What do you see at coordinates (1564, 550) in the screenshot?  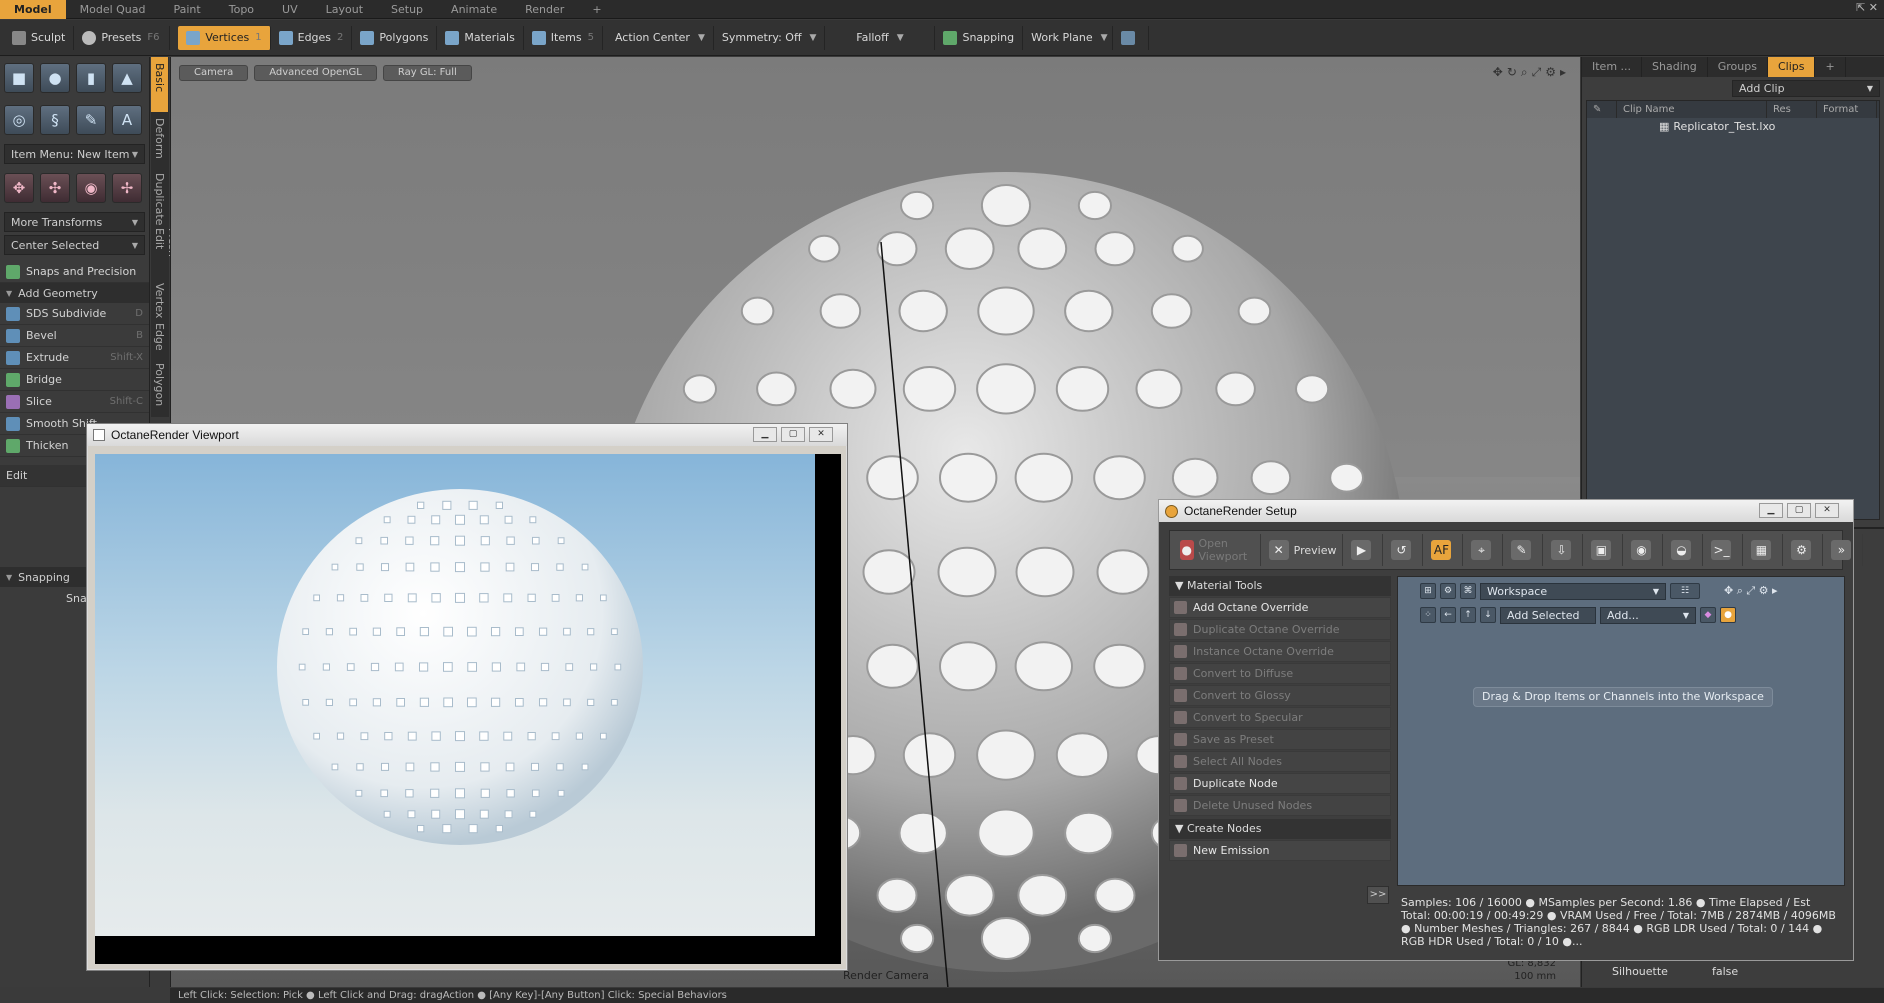 I see `save-image-button: ⇩` at bounding box center [1564, 550].